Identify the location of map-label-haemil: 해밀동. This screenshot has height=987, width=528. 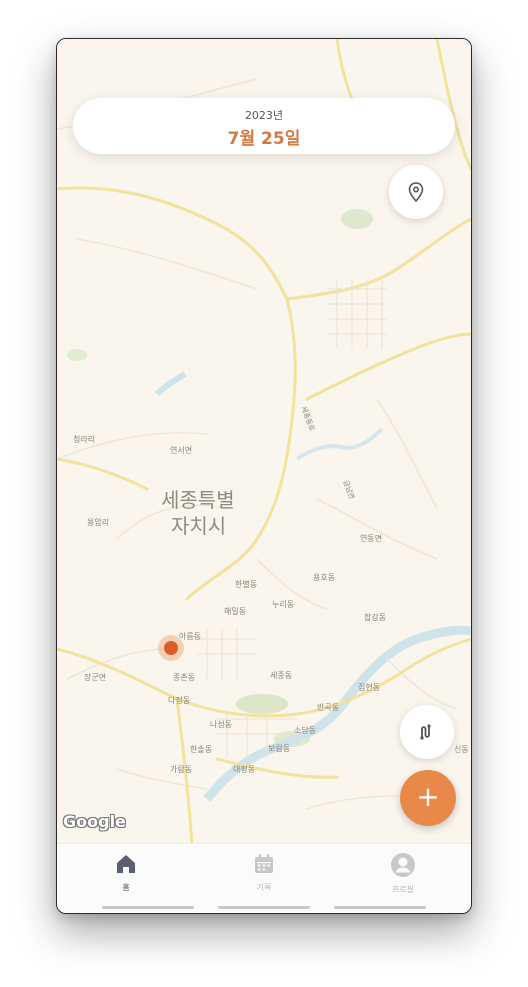
(235, 611).